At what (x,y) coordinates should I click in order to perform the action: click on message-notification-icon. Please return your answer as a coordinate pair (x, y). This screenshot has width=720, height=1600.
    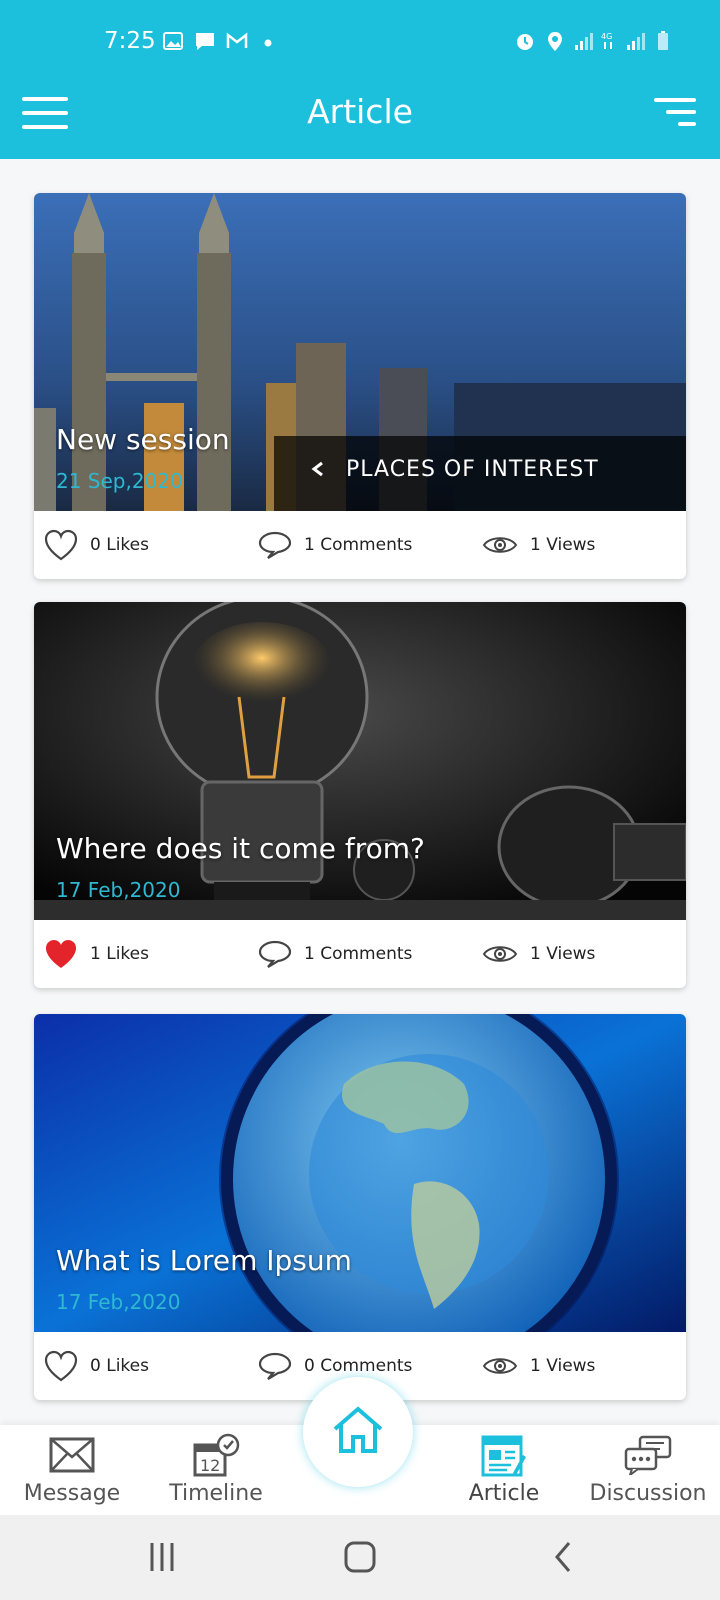
    Looking at the image, I should click on (205, 41).